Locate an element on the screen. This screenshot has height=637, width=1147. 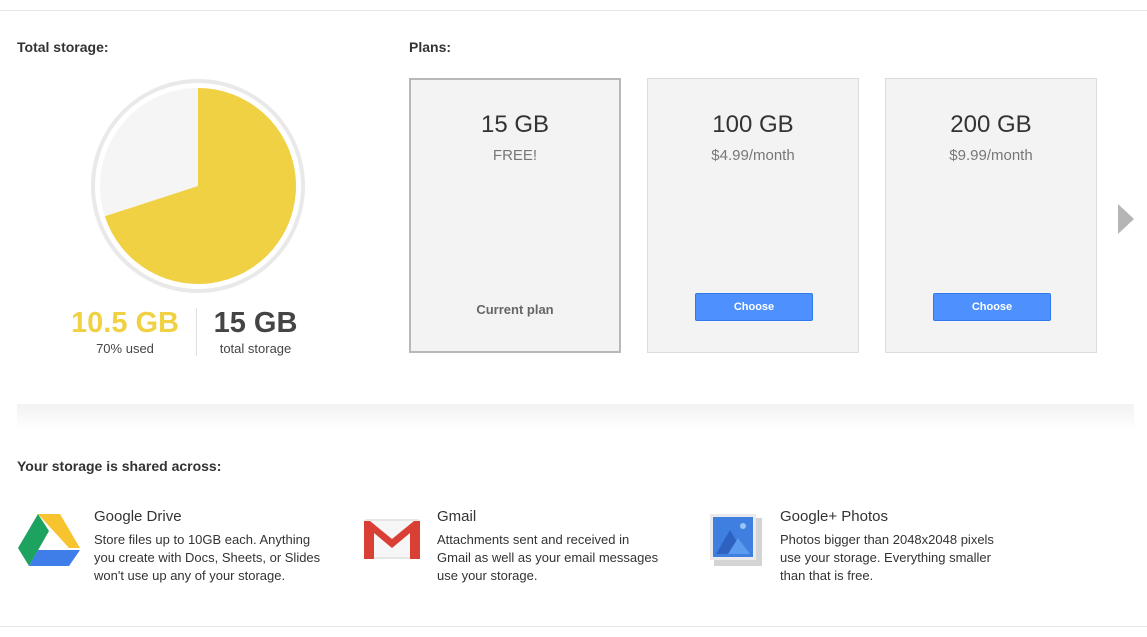
used-caption: 70% used is located at coordinates (125, 348).